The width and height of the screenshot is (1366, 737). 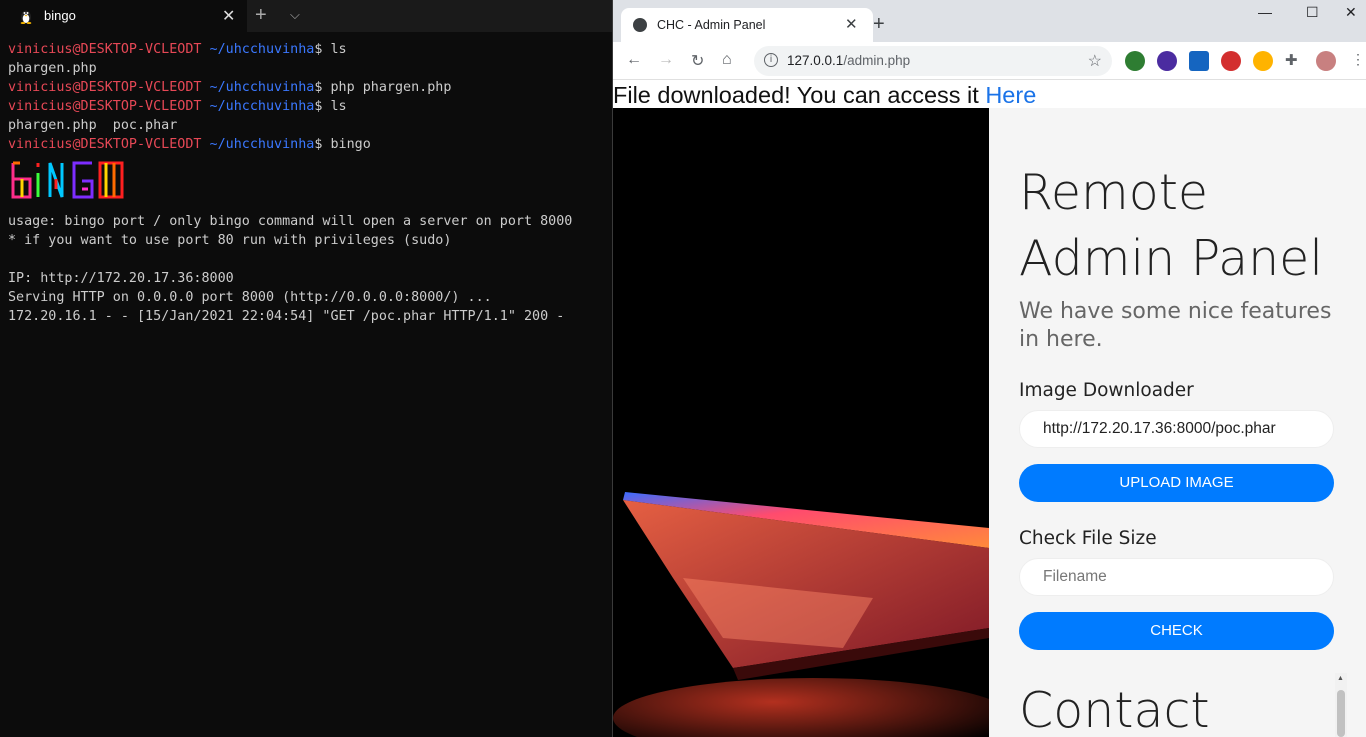 What do you see at coordinates (1341, 713) in the screenshot?
I see `scrollbar-thumb` at bounding box center [1341, 713].